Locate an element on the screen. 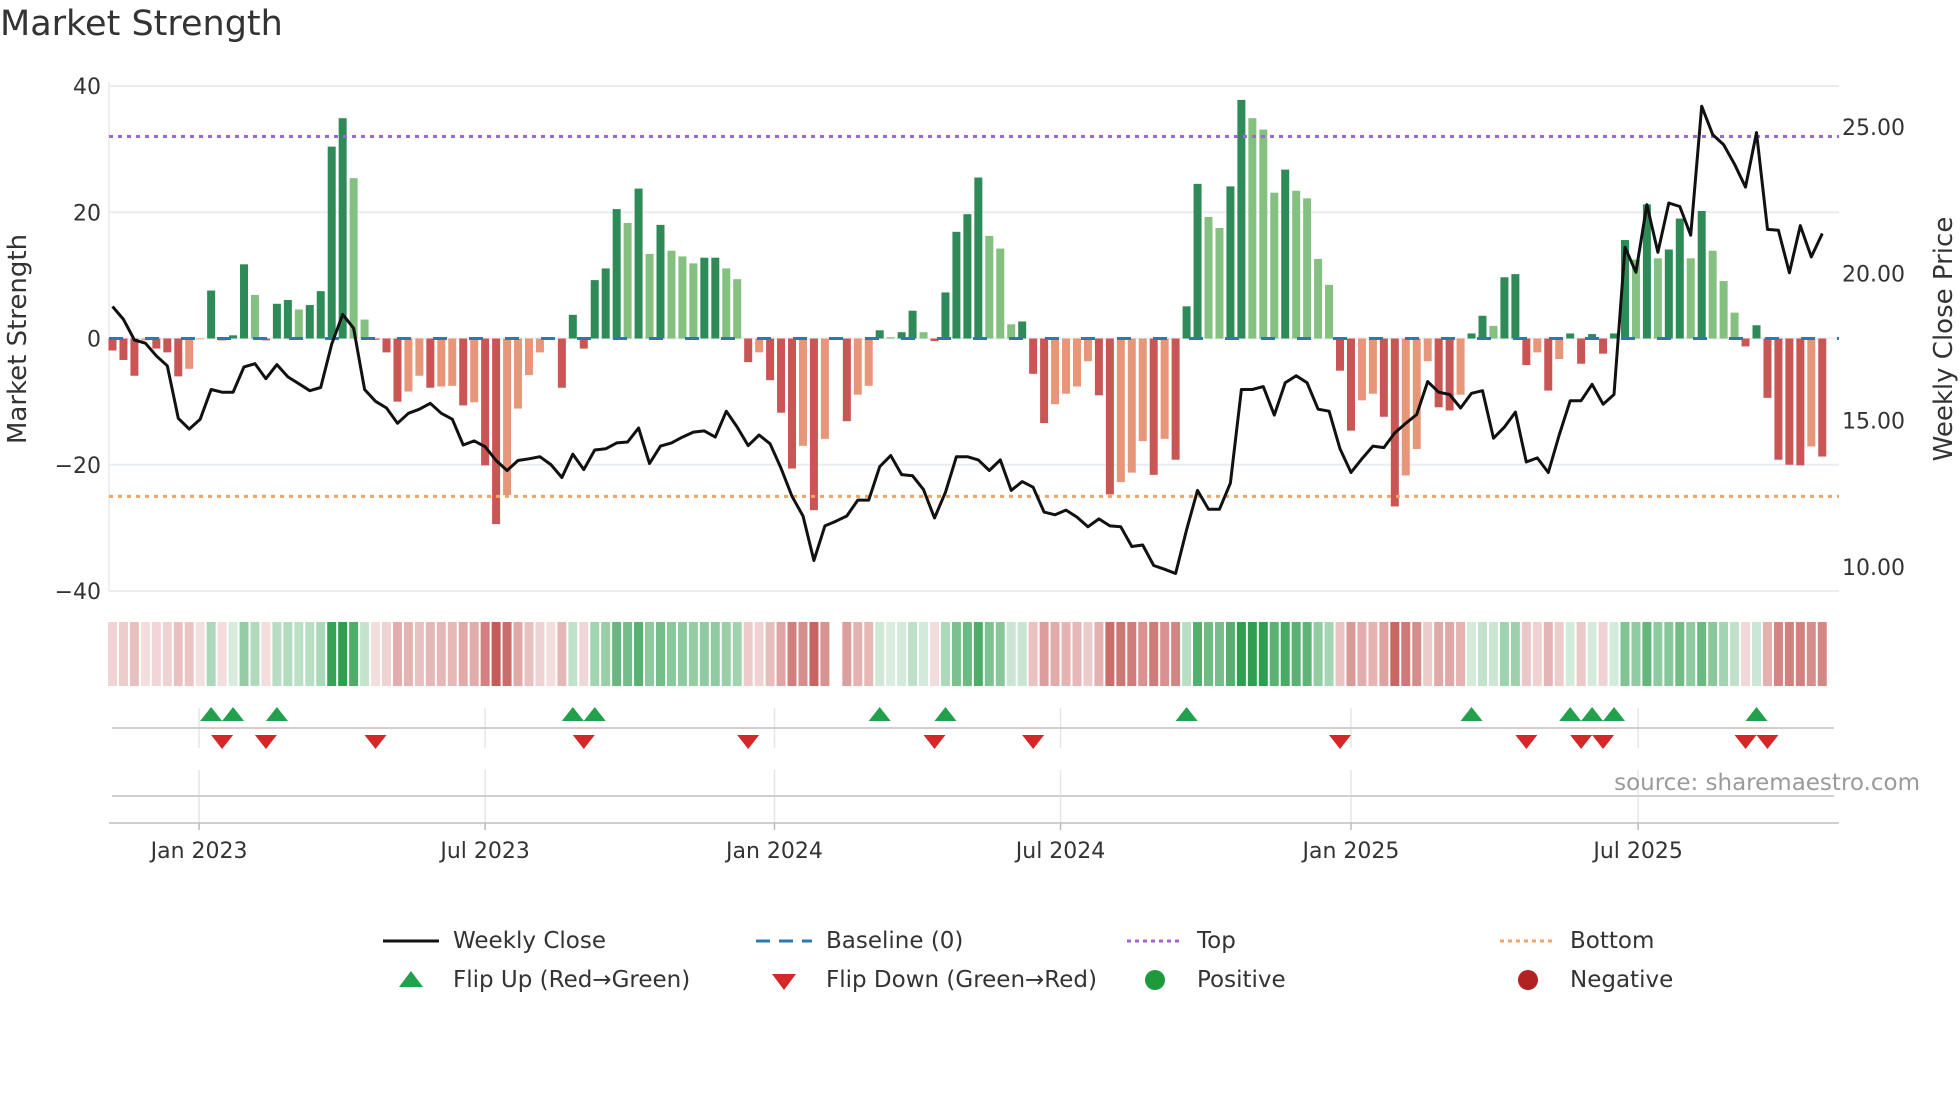  flip-down-marker is located at coordinates (222, 742).